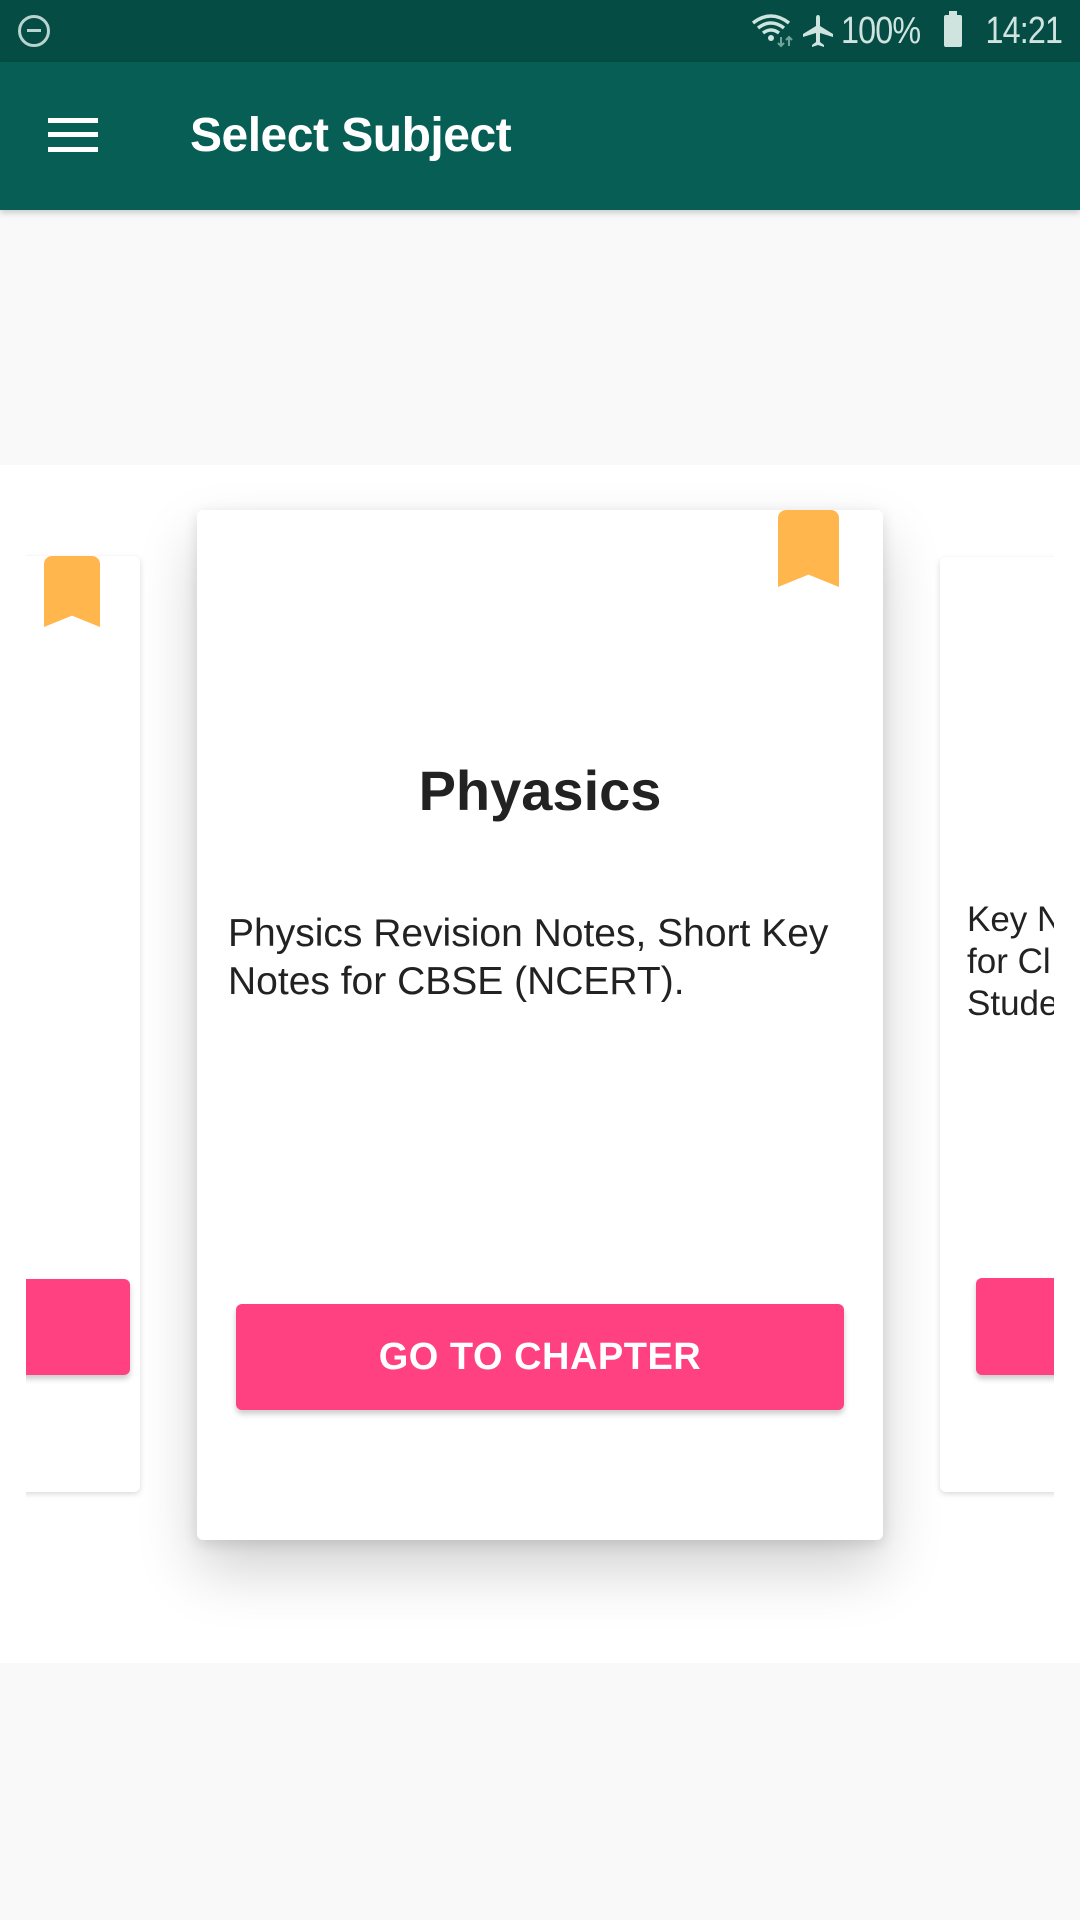 The image size is (1080, 1920). I want to click on subject-description-next: Key N for Cl Stude, so click(1010, 961).